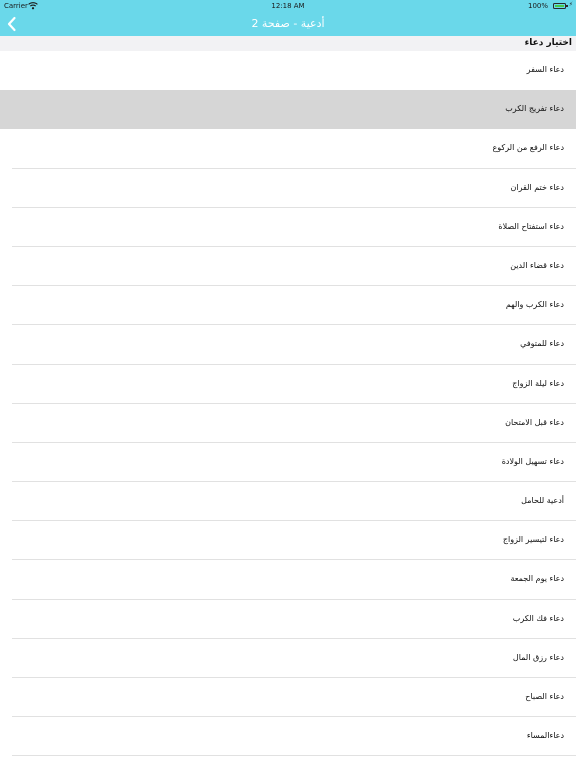  What do you see at coordinates (534, 305) in the screenshot?
I see `list-item-label: دعاء الكرب والهم` at bounding box center [534, 305].